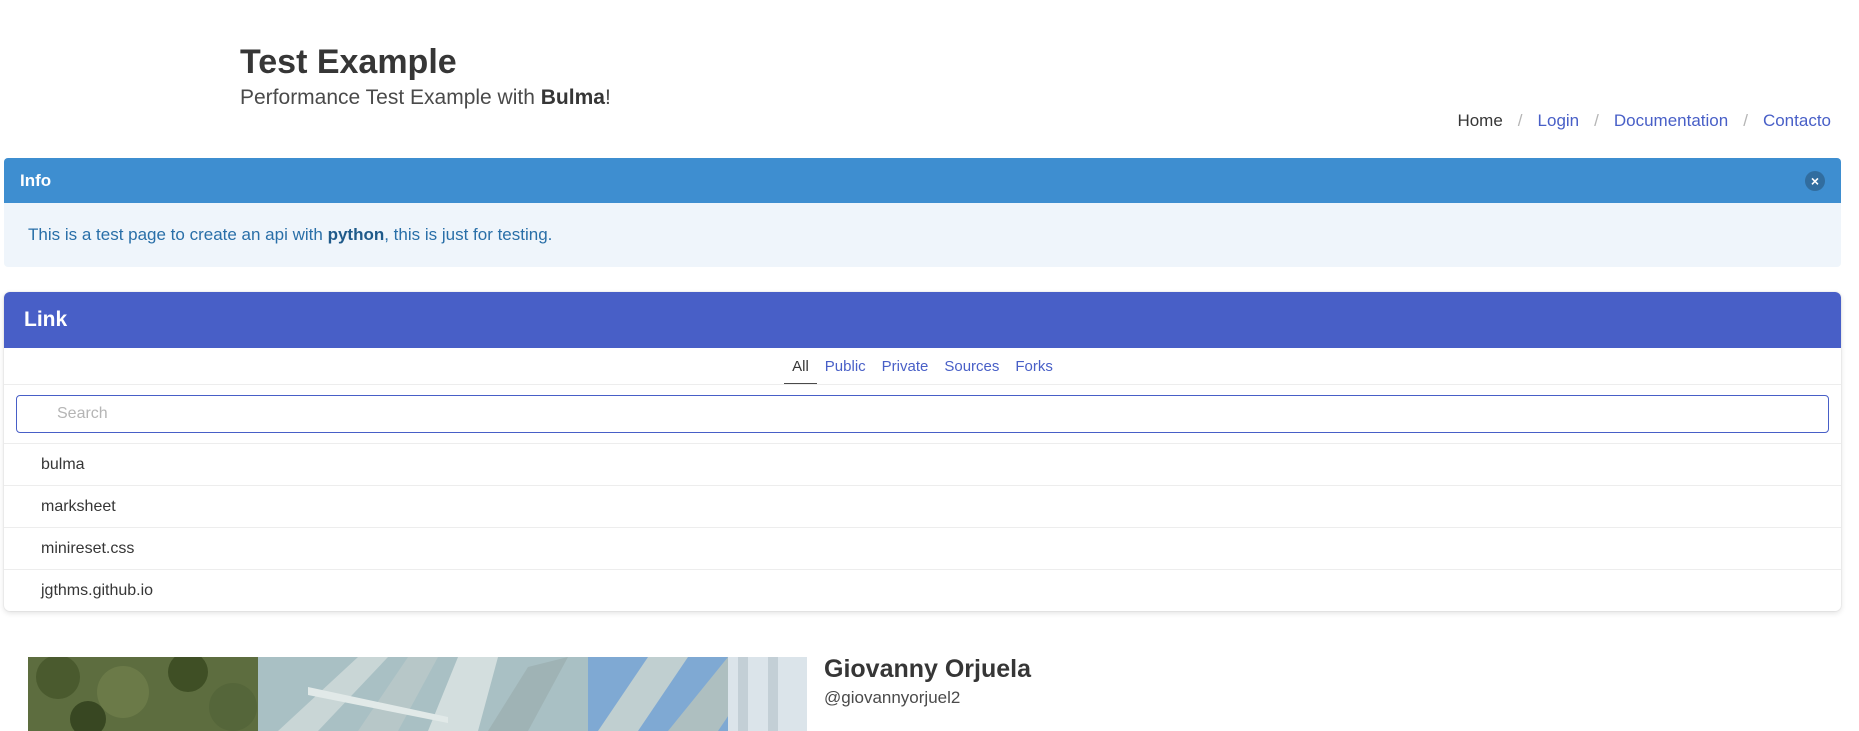 Image resolution: width=1859 pixels, height=731 pixels. What do you see at coordinates (1815, 180) in the screenshot?
I see `close-icon: ×` at bounding box center [1815, 180].